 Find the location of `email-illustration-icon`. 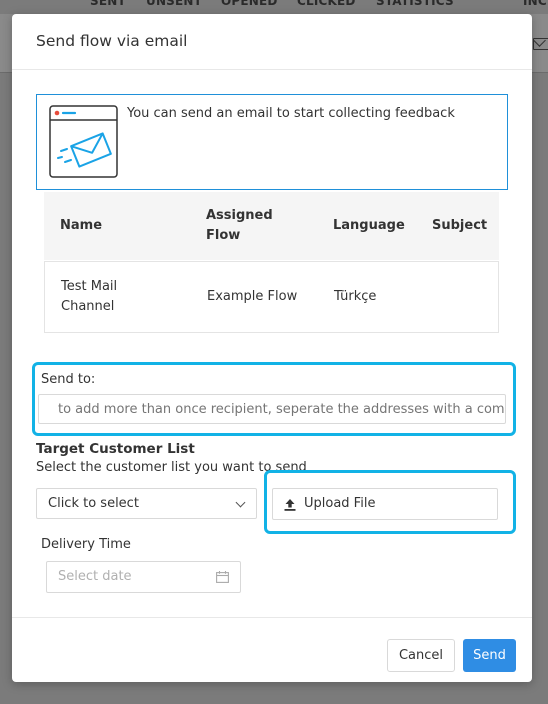

email-illustration-icon is located at coordinates (83, 141).